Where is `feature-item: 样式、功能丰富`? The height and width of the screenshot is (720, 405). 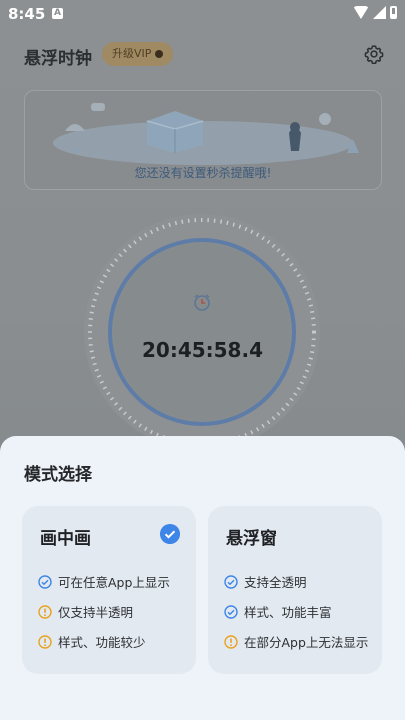
feature-item: 样式、功能丰富 is located at coordinates (278, 611).